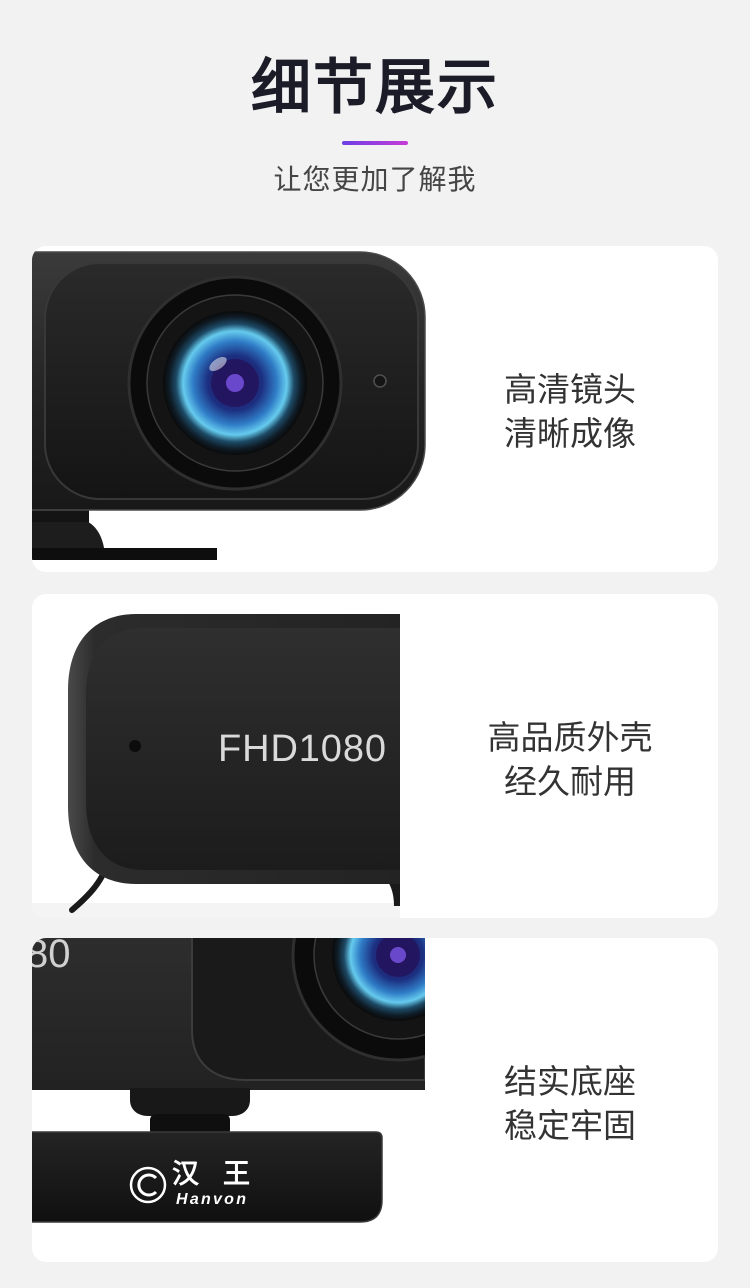 This screenshot has width=750, height=1288. What do you see at coordinates (229, 405) in the screenshot?
I see `webcam-front-image` at bounding box center [229, 405].